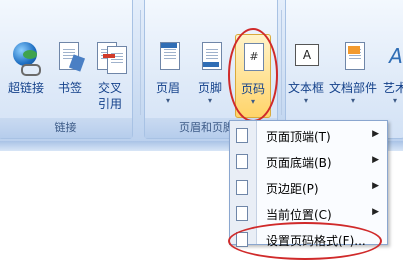 The height and width of the screenshot is (260, 403). I want to click on footer-label: 页脚, so click(209, 88).